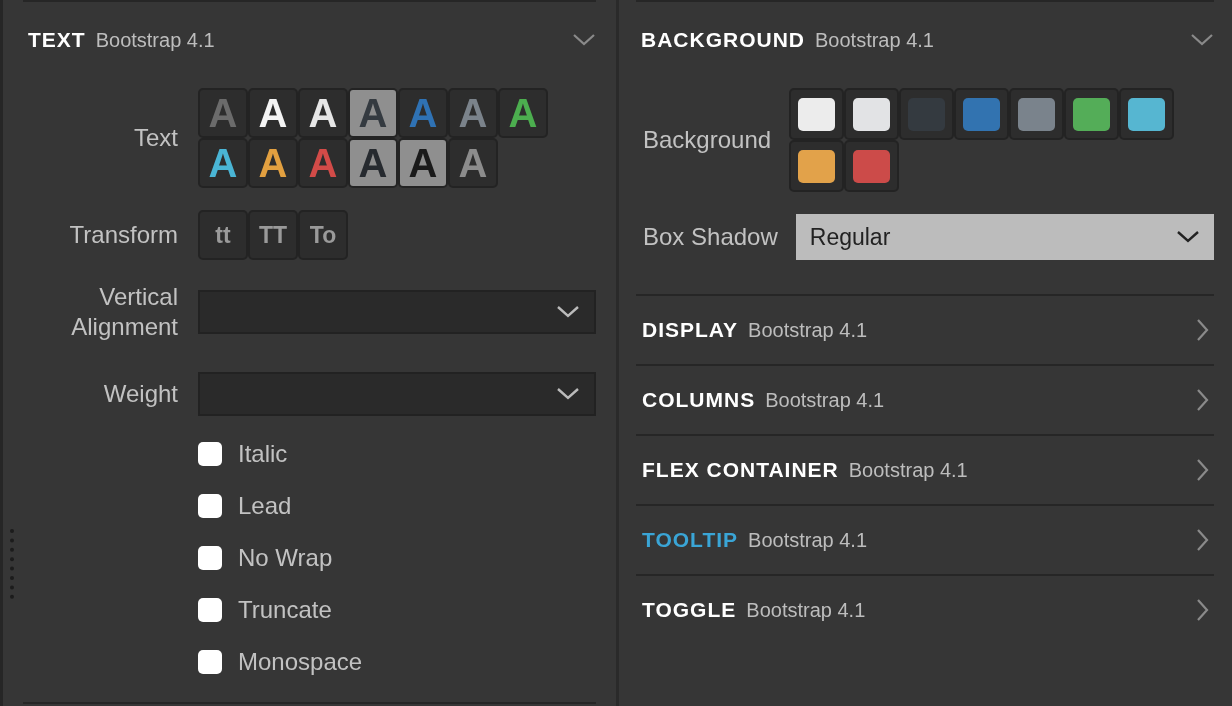 This screenshot has height=706, width=1232. Describe the element at coordinates (699, 400) in the screenshot. I see `section-title: COLUMNS` at that location.